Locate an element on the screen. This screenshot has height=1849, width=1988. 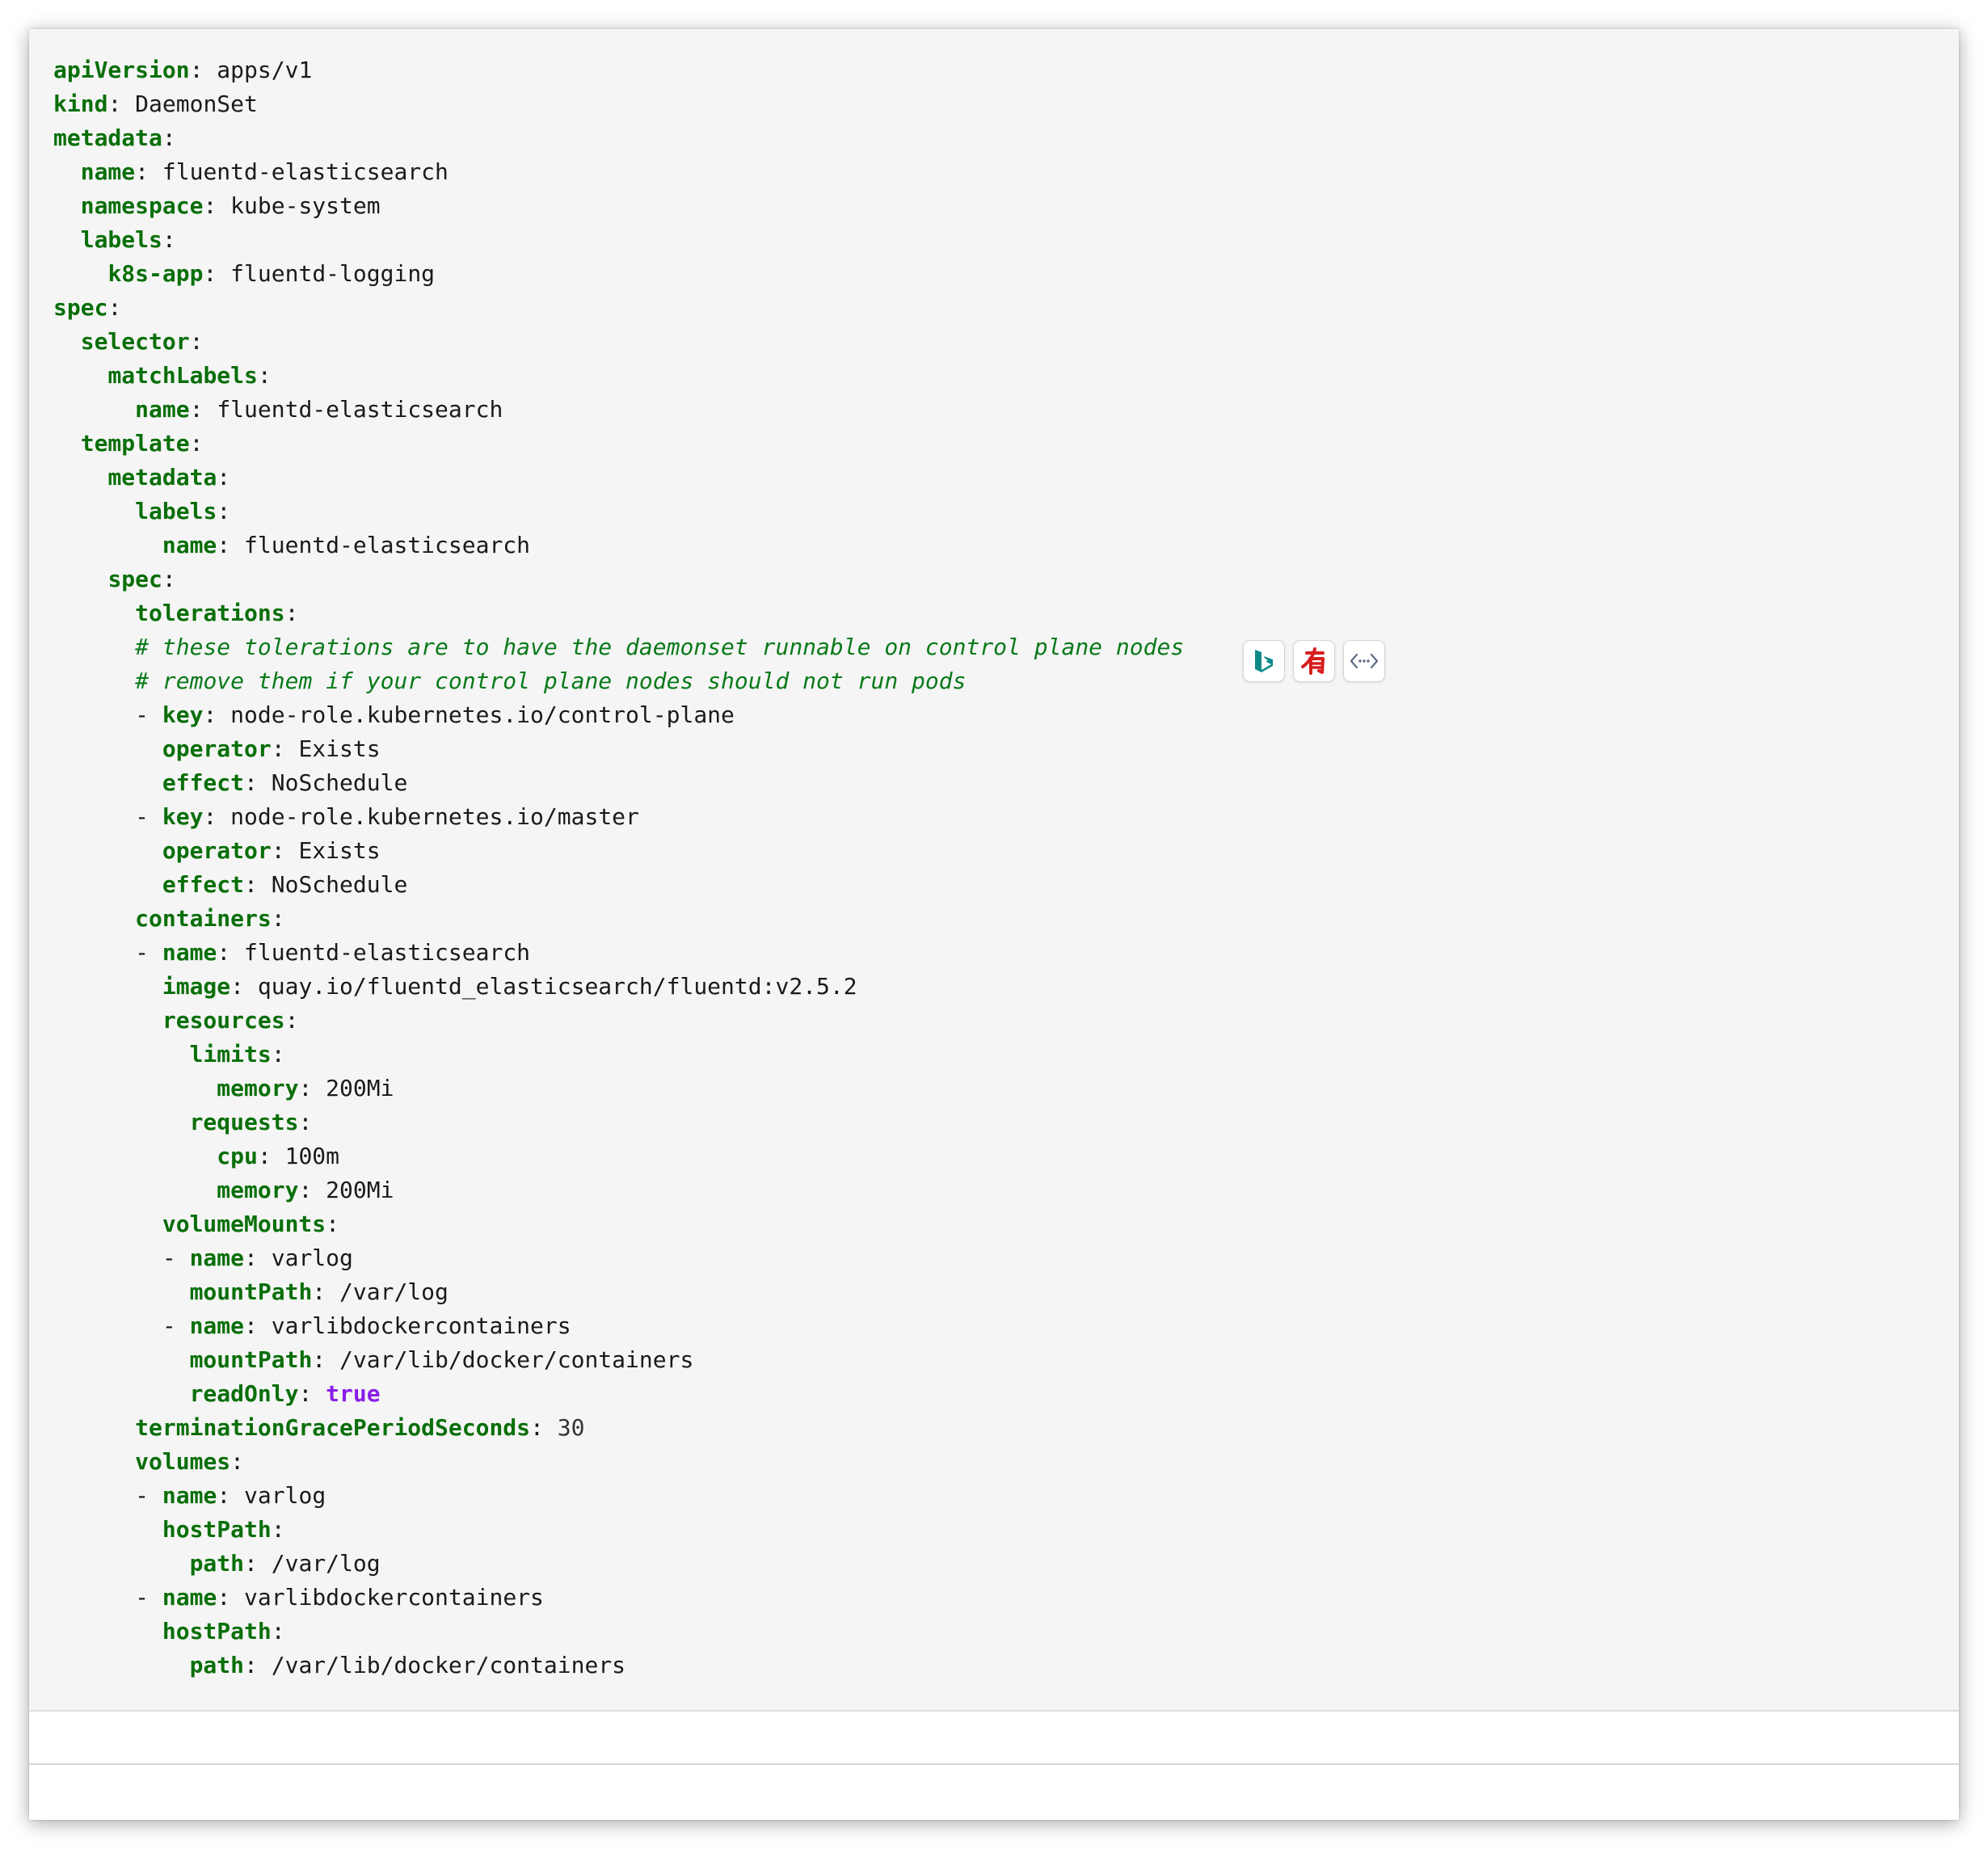
code-line: terminationGracePeriodSeconds: 30 is located at coordinates (618, 1428).